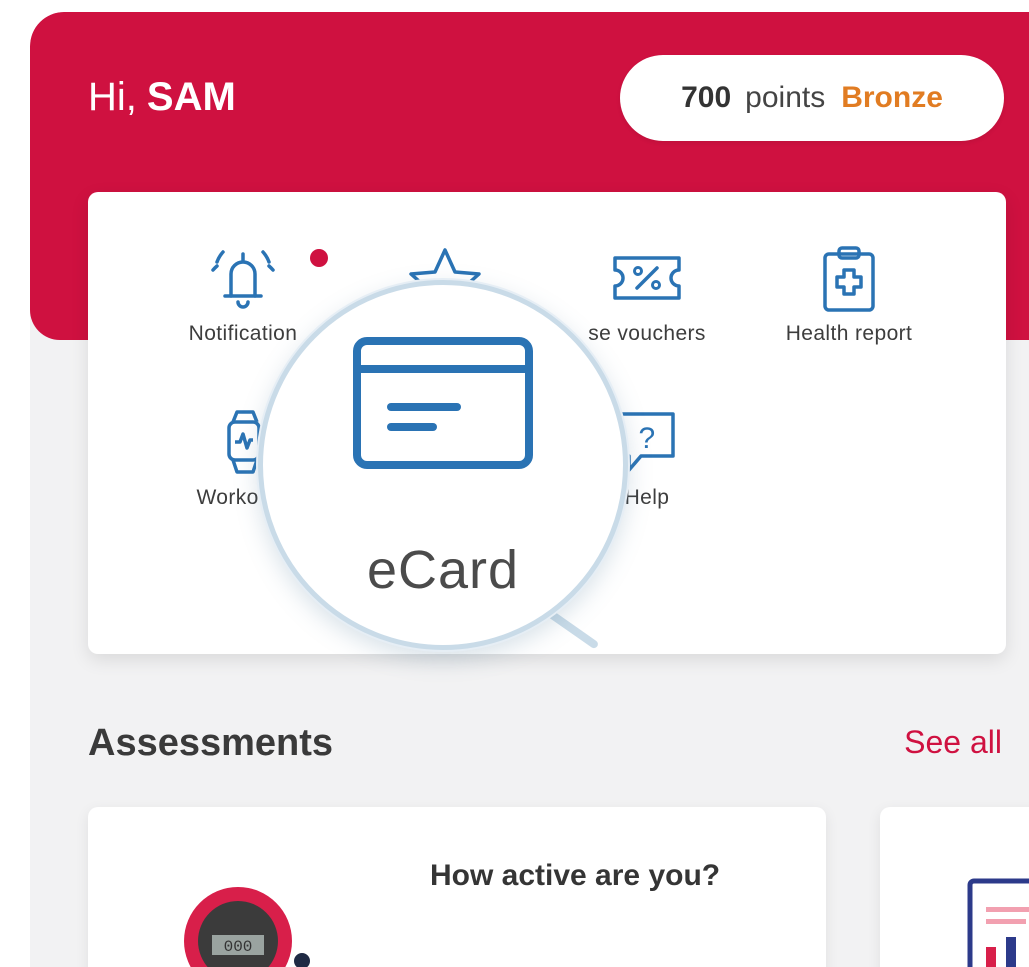  Describe the element at coordinates (849, 279) in the screenshot. I see `clipboard-plus-icon` at that location.